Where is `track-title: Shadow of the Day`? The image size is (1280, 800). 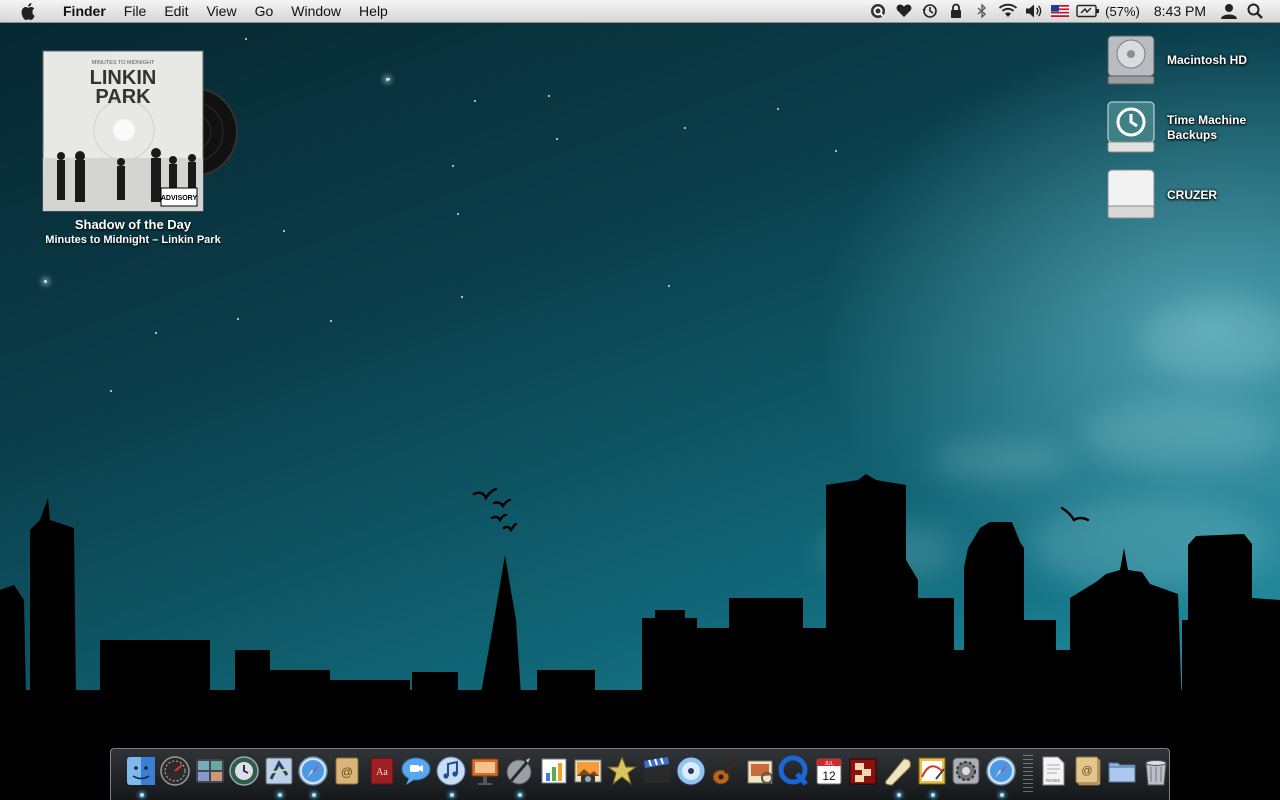 track-title: Shadow of the Day is located at coordinates (133, 224).